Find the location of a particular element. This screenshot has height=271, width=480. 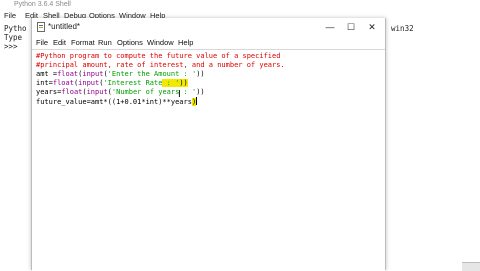

text-cursor-icon: I is located at coordinates (179, 94).